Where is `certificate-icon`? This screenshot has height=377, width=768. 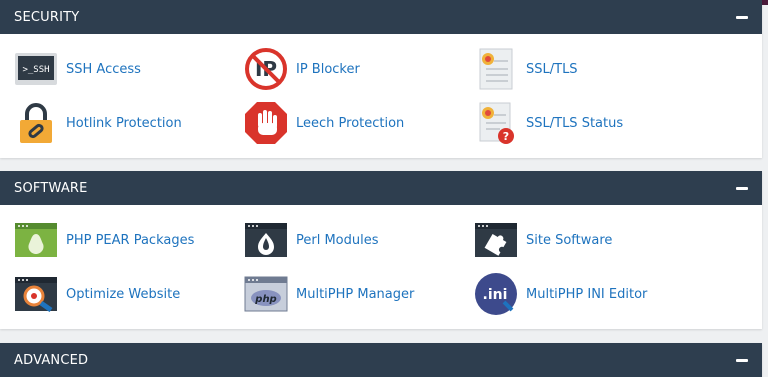
certificate-icon is located at coordinates (496, 69).